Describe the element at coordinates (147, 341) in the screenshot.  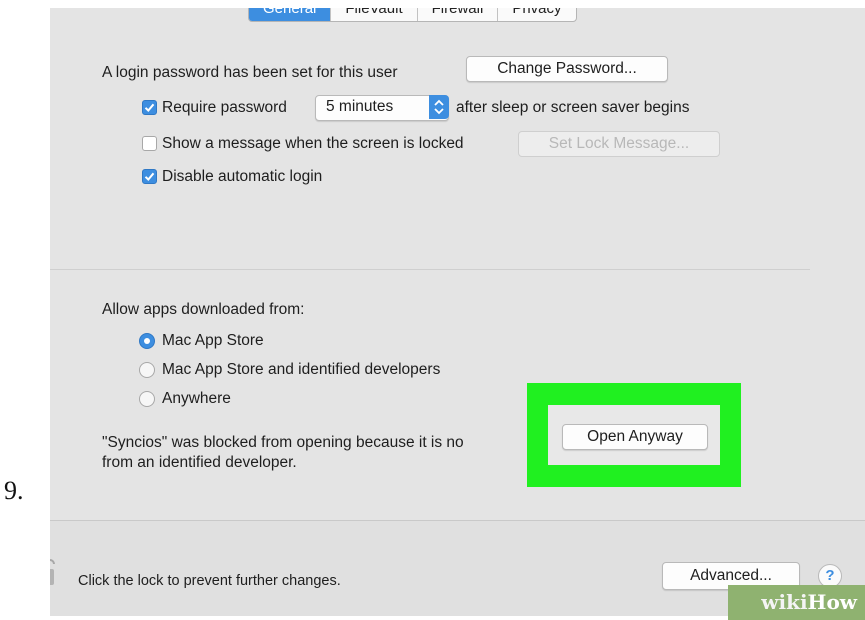
I see `radio-mac-app-store` at that location.